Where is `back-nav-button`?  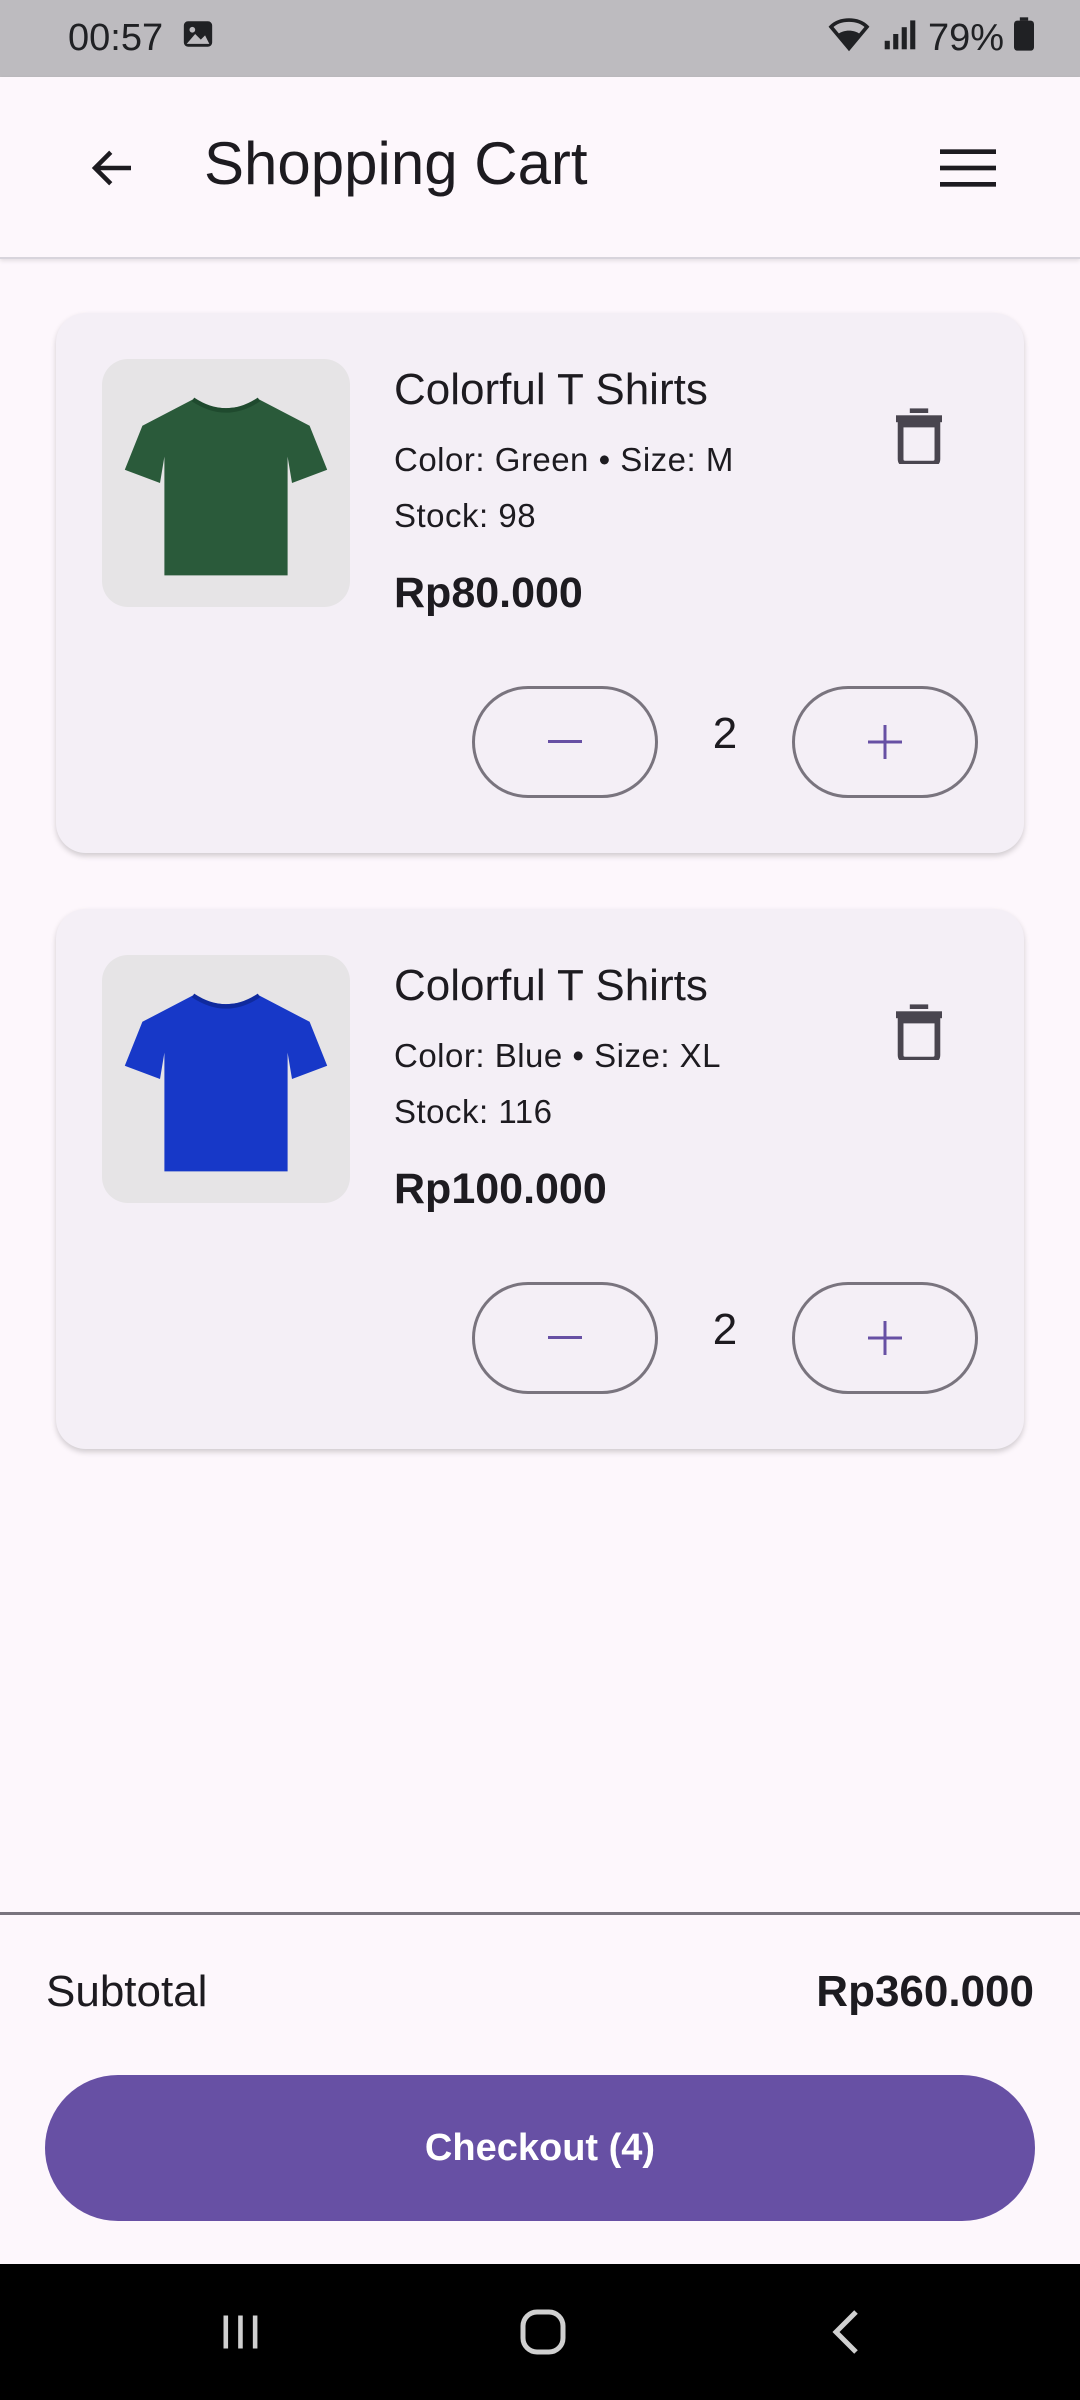 back-nav-button is located at coordinates (846, 2332).